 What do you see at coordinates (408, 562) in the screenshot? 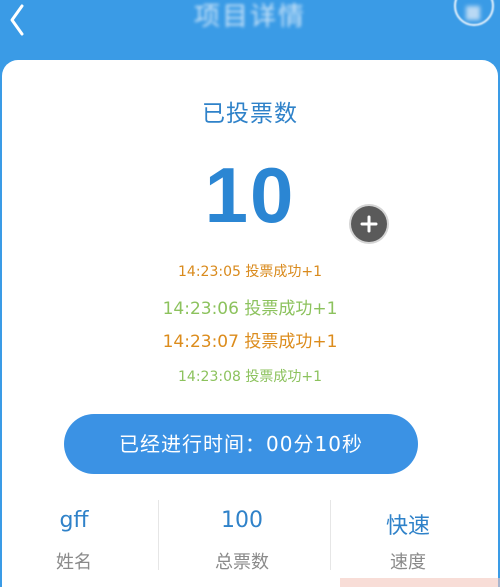
I see `speed-label: 速度` at bounding box center [408, 562].